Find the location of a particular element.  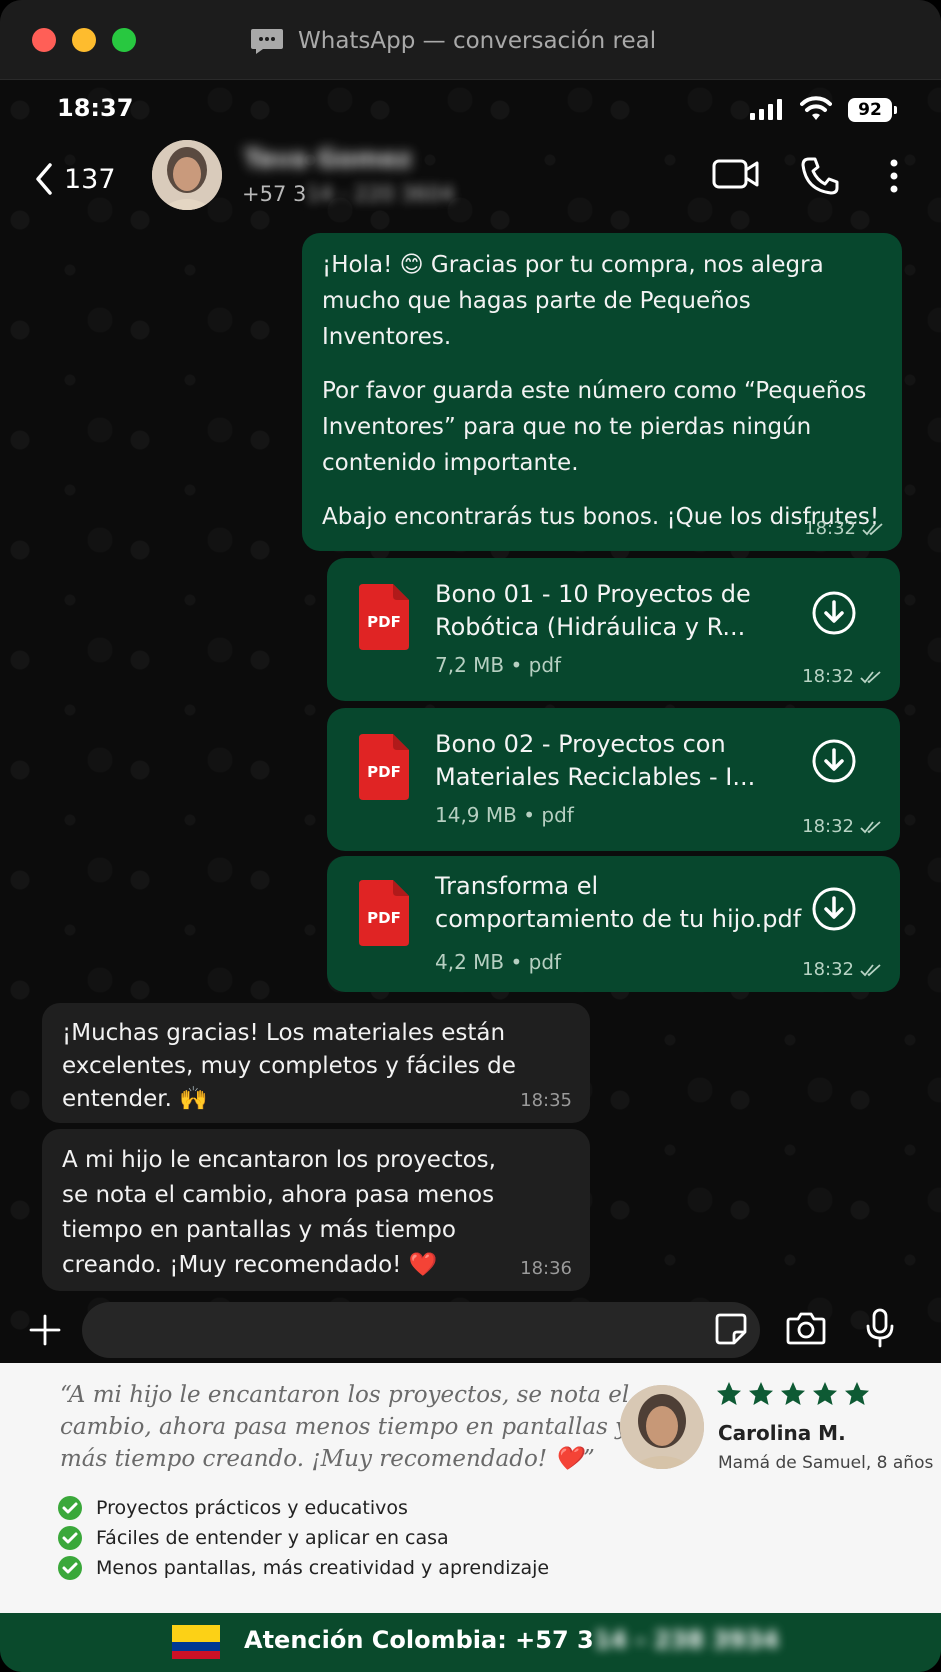

contact-phone: +57 314 - 220 3604 is located at coordinates (348, 194).